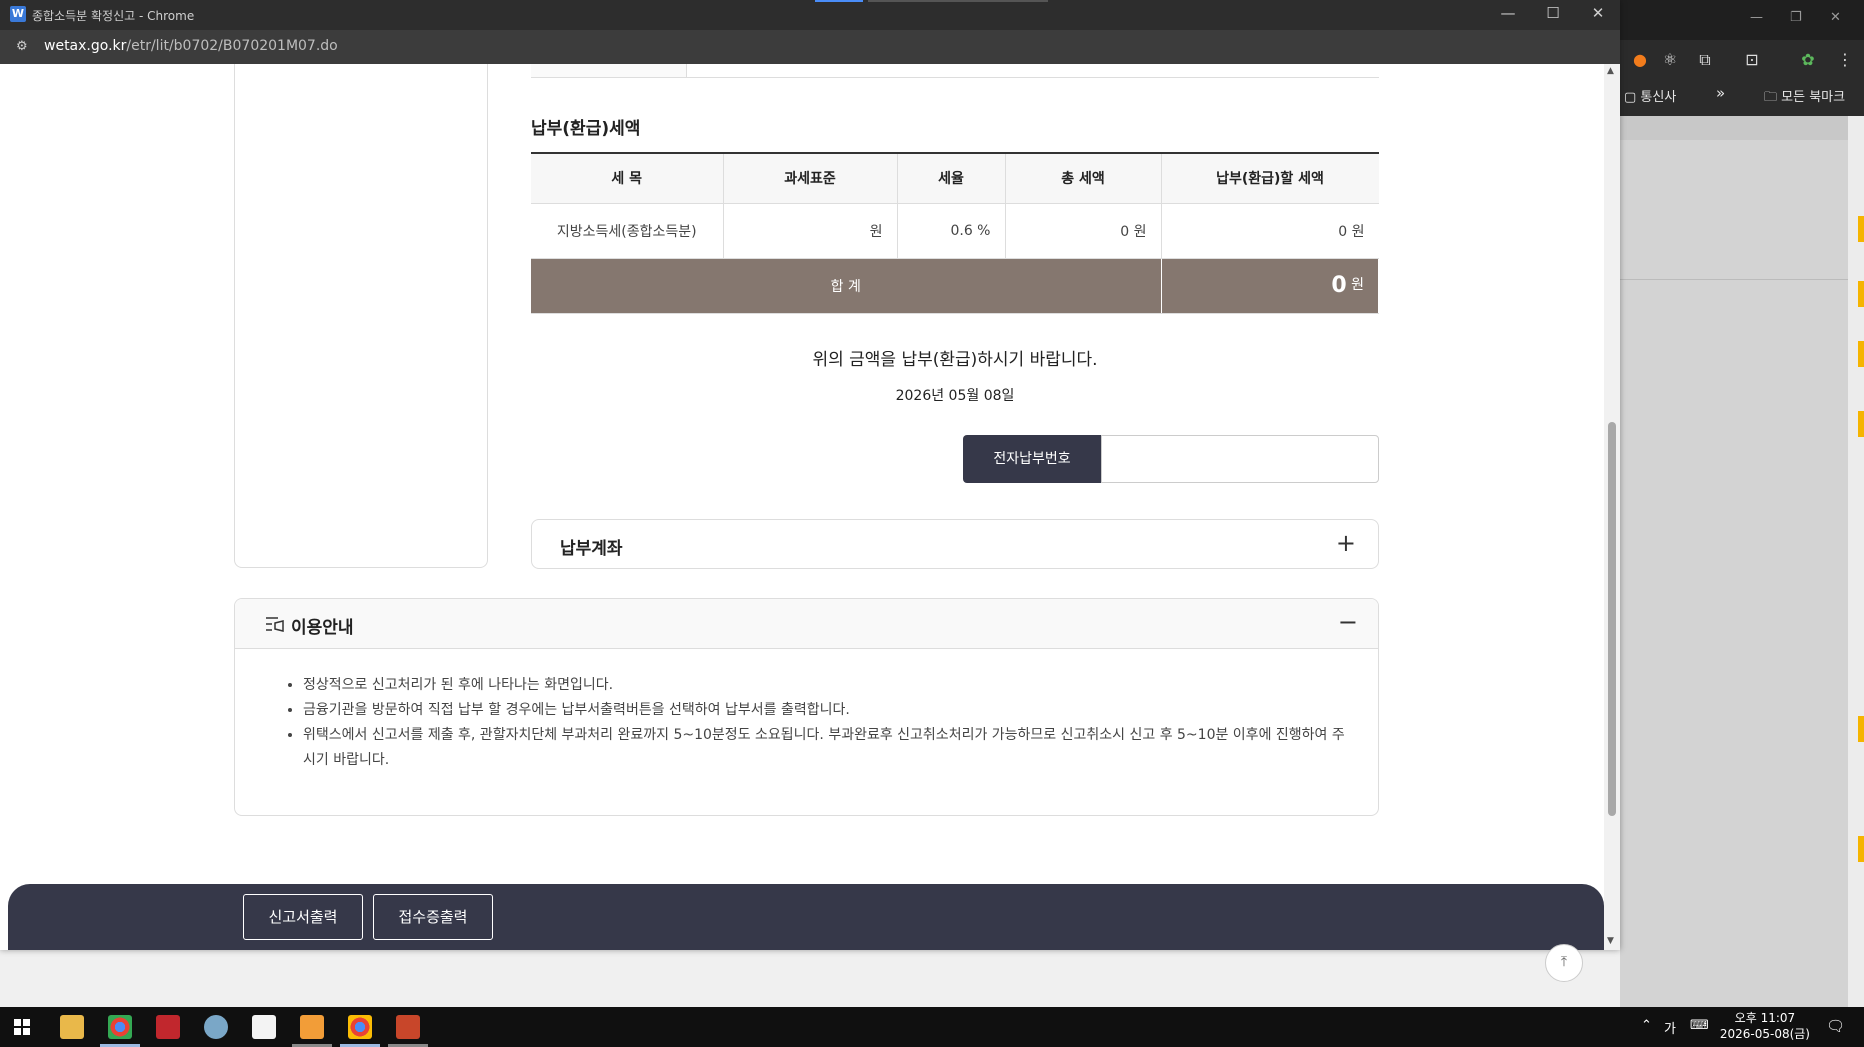 The width and height of the screenshot is (1864, 1047). I want to click on chrome-active-icon, so click(360, 1027).